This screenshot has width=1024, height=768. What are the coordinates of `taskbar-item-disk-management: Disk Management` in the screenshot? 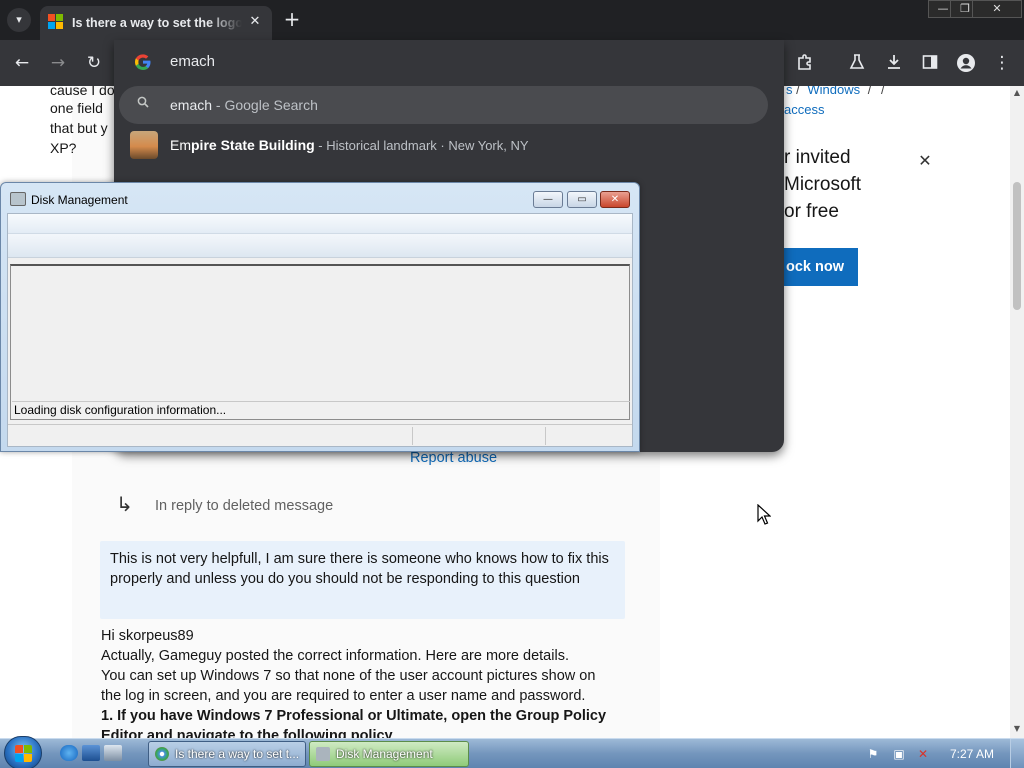 It's located at (389, 754).